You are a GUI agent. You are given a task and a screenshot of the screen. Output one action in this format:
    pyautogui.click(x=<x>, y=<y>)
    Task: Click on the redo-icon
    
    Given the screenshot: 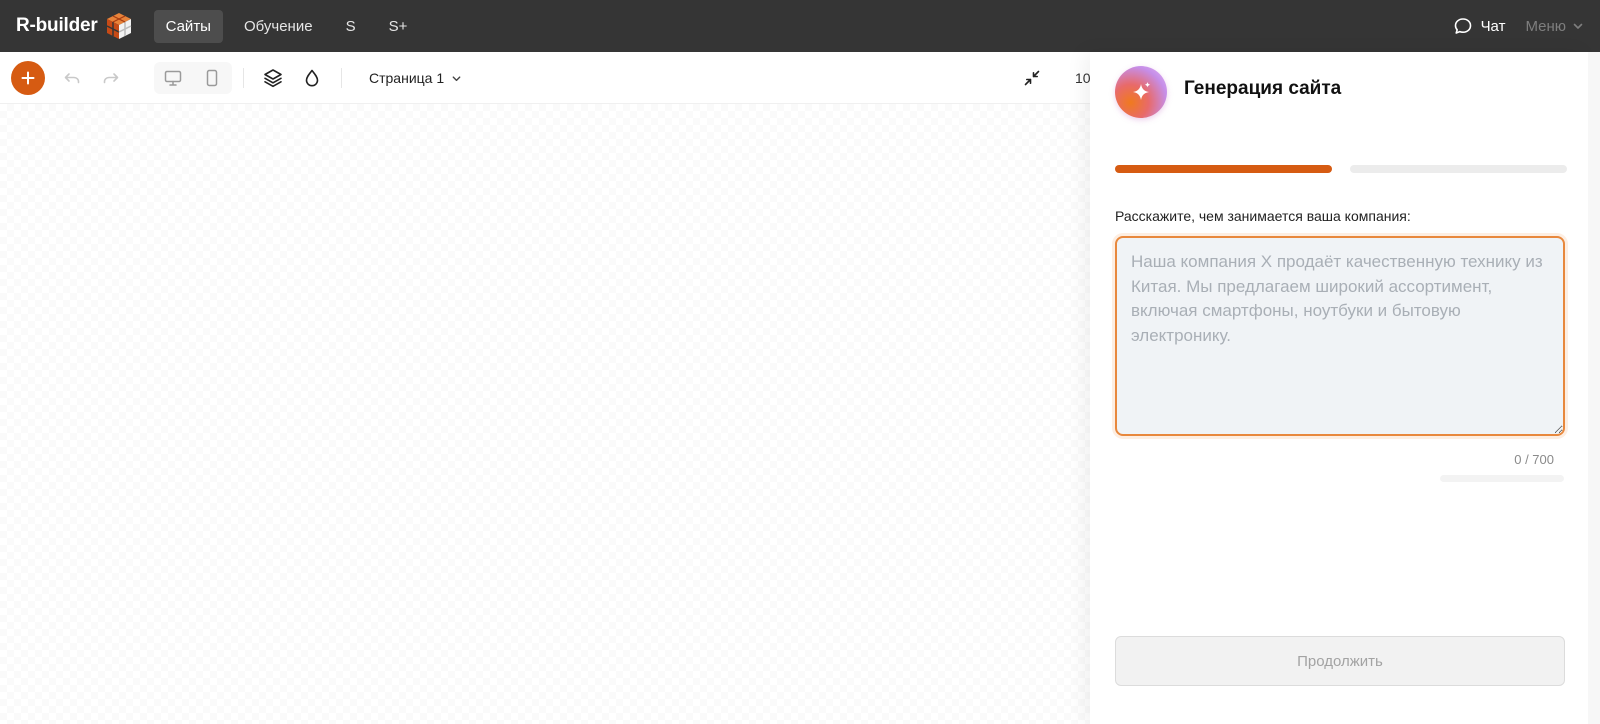 What is the action you would take?
    pyautogui.click(x=111, y=78)
    